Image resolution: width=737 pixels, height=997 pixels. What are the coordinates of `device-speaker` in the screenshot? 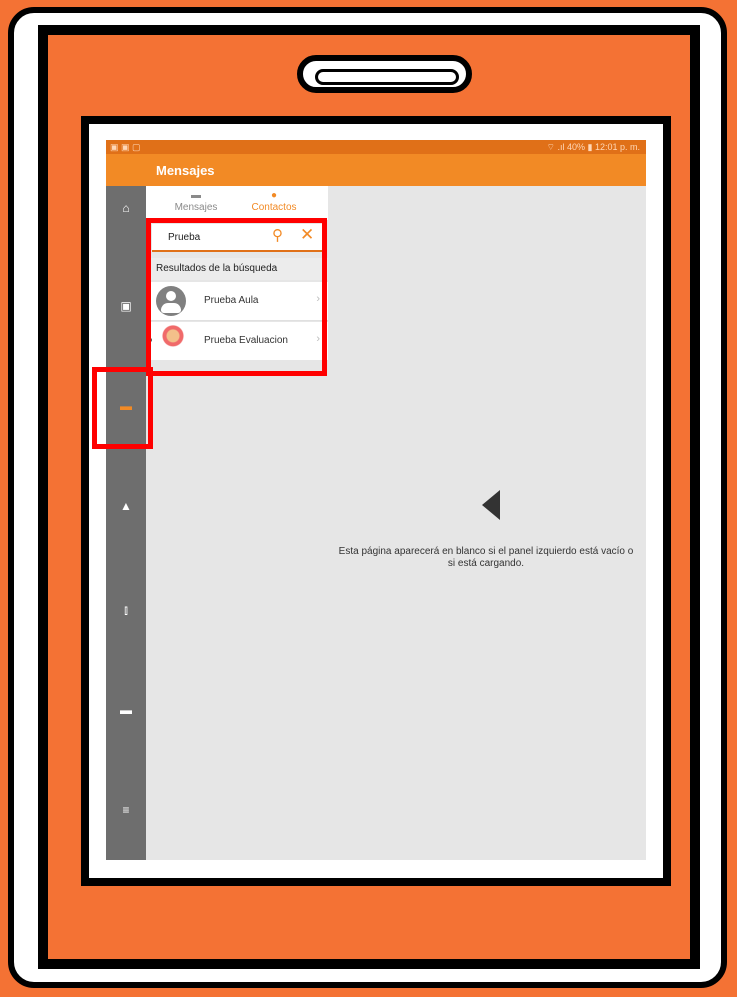 It's located at (384, 74).